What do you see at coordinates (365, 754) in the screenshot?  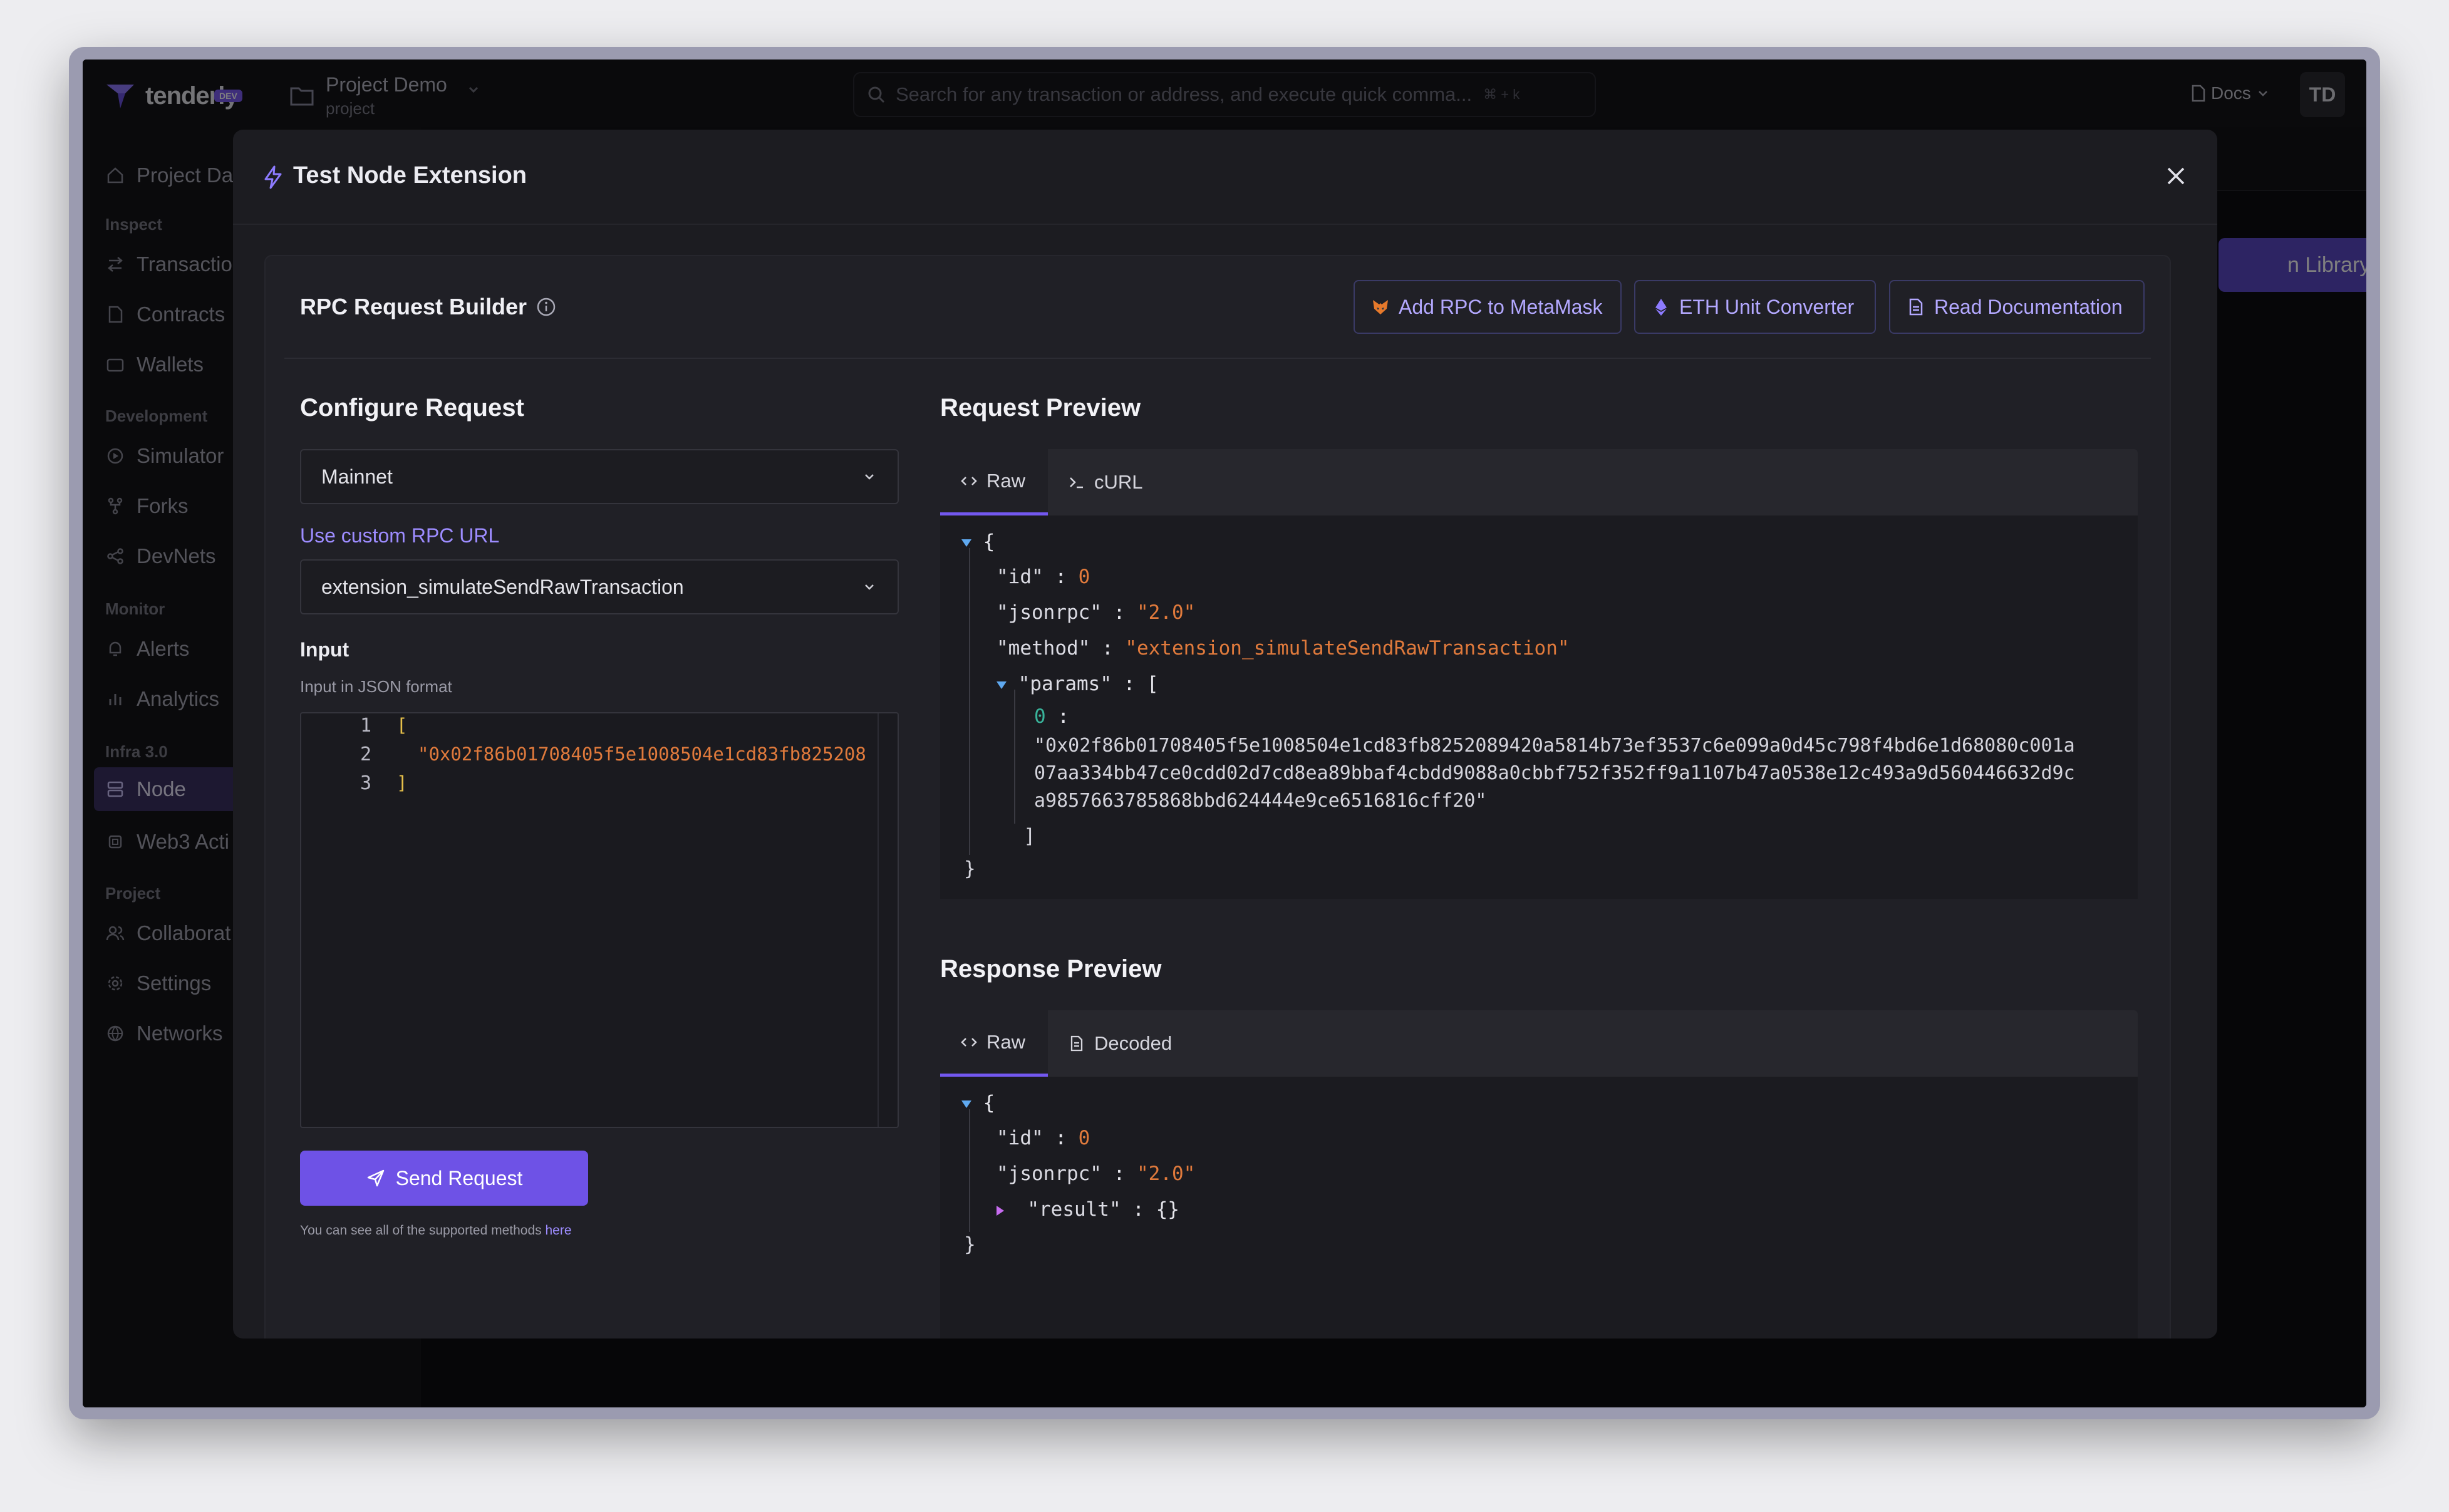 I see `line-number: 2` at bounding box center [365, 754].